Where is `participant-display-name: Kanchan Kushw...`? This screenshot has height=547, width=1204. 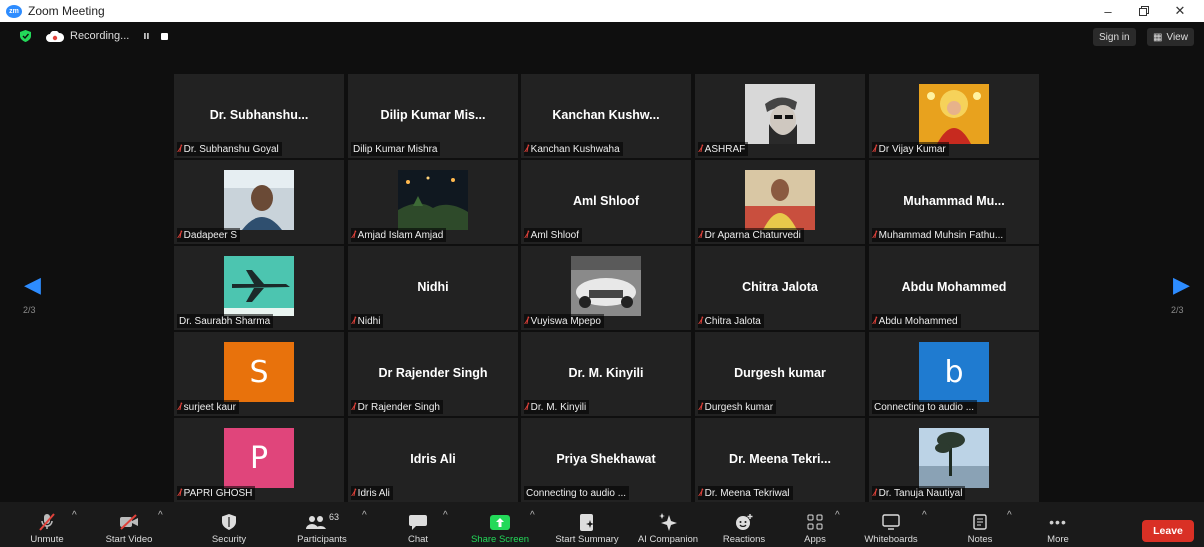 participant-display-name: Kanchan Kushw... is located at coordinates (606, 115).